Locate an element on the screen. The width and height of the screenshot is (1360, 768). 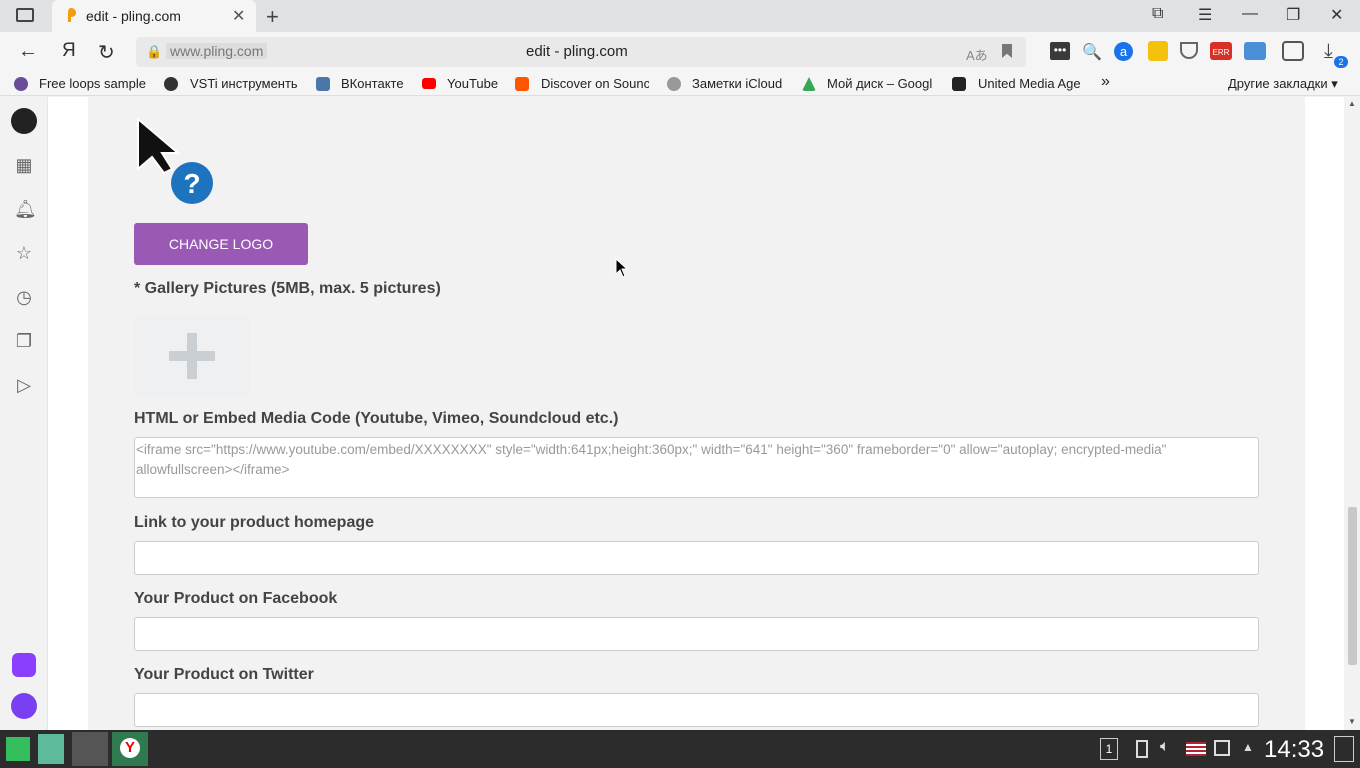
messenger-icon is located at coordinates (24, 665).